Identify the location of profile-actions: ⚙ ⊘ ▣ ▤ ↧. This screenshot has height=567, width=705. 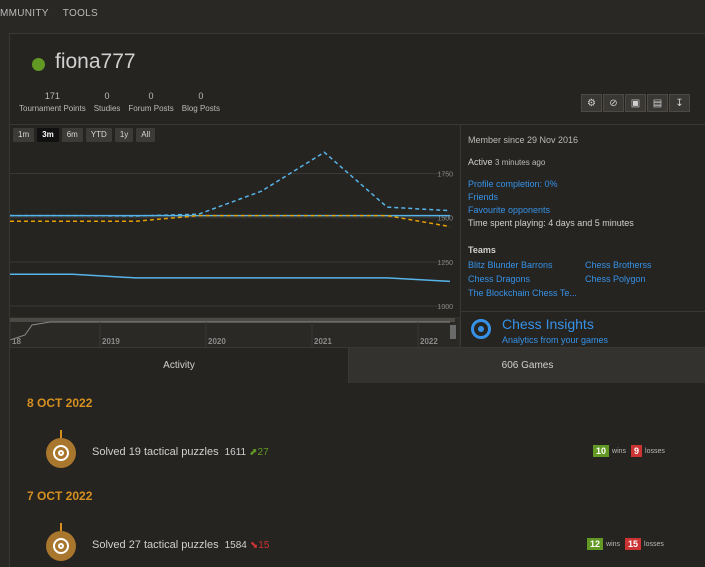
(636, 103).